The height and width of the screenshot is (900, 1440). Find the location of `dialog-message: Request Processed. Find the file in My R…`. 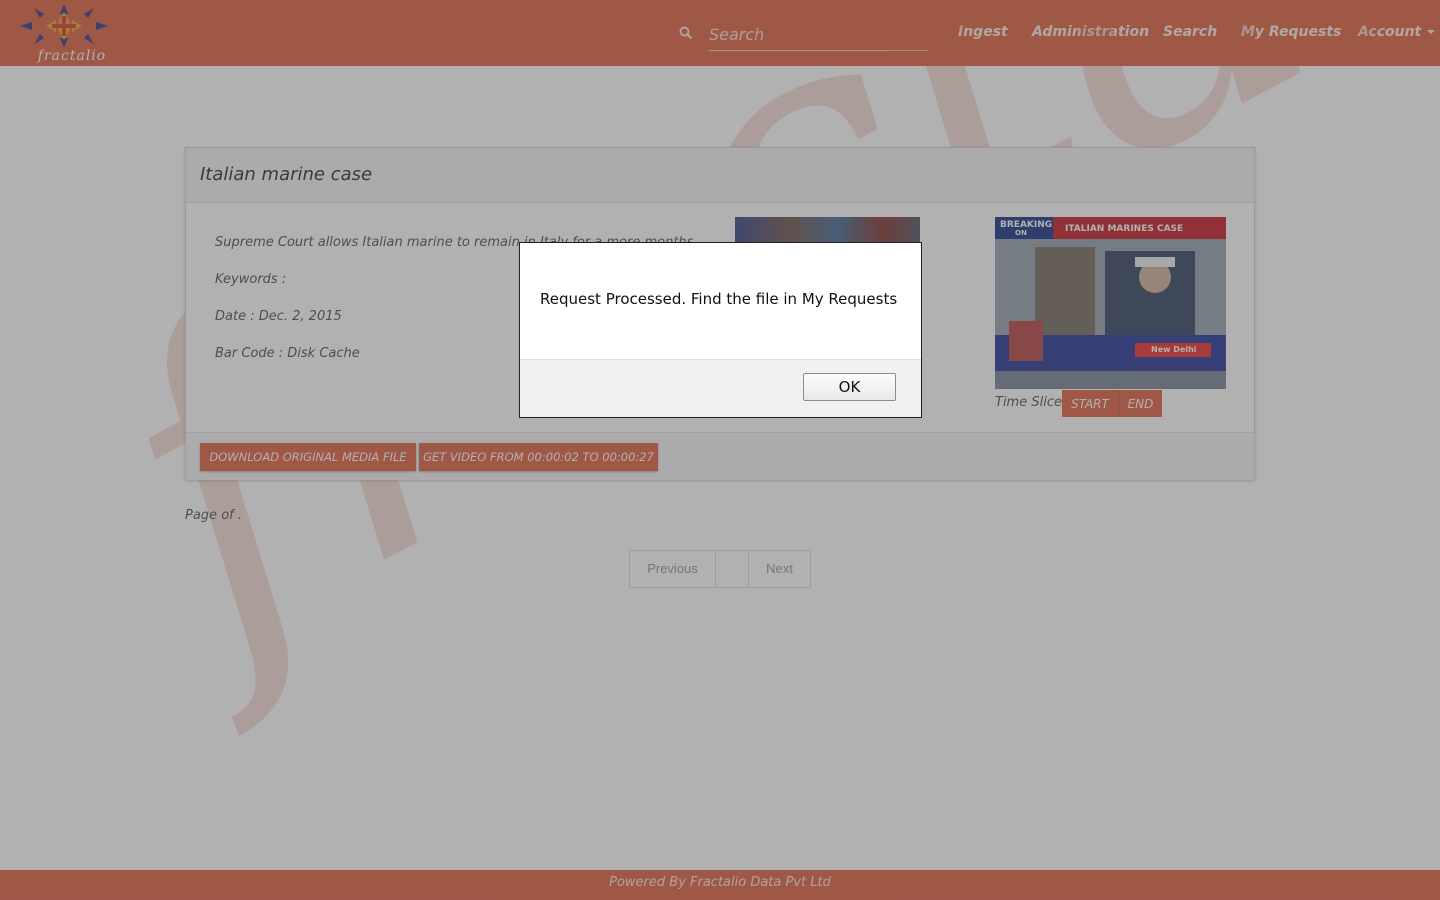

dialog-message: Request Processed. Find the file in My R… is located at coordinates (719, 299).